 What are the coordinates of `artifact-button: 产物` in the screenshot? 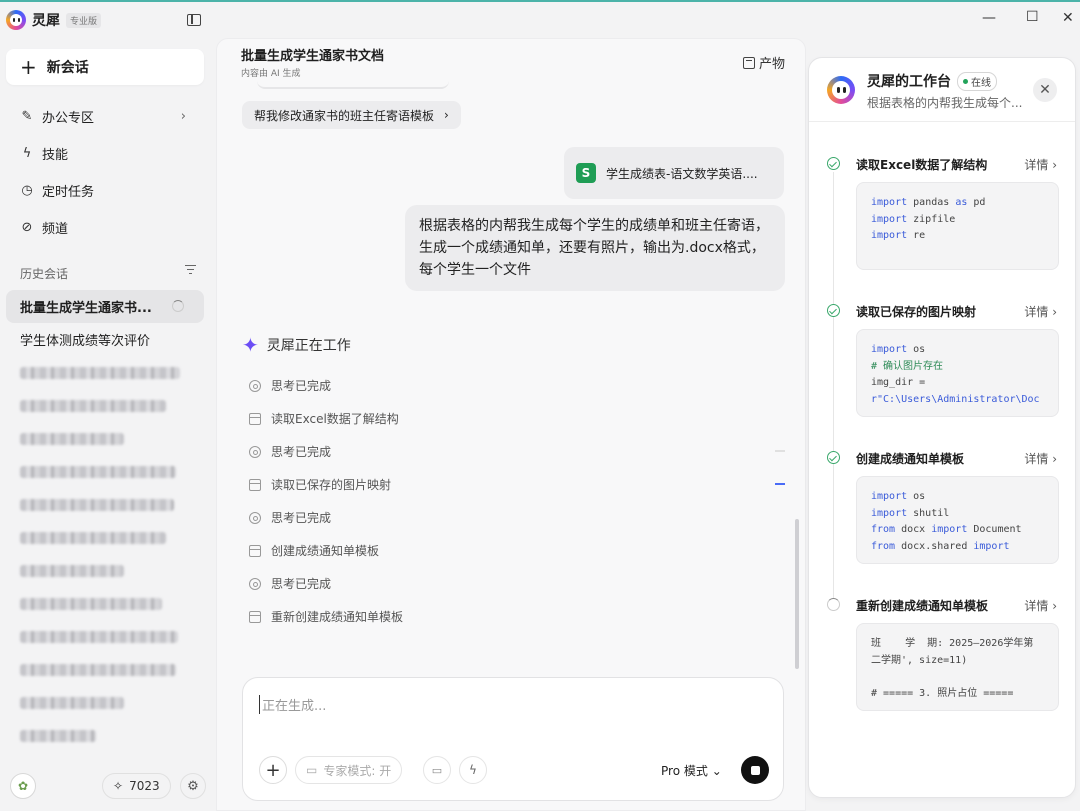 It's located at (764, 62).